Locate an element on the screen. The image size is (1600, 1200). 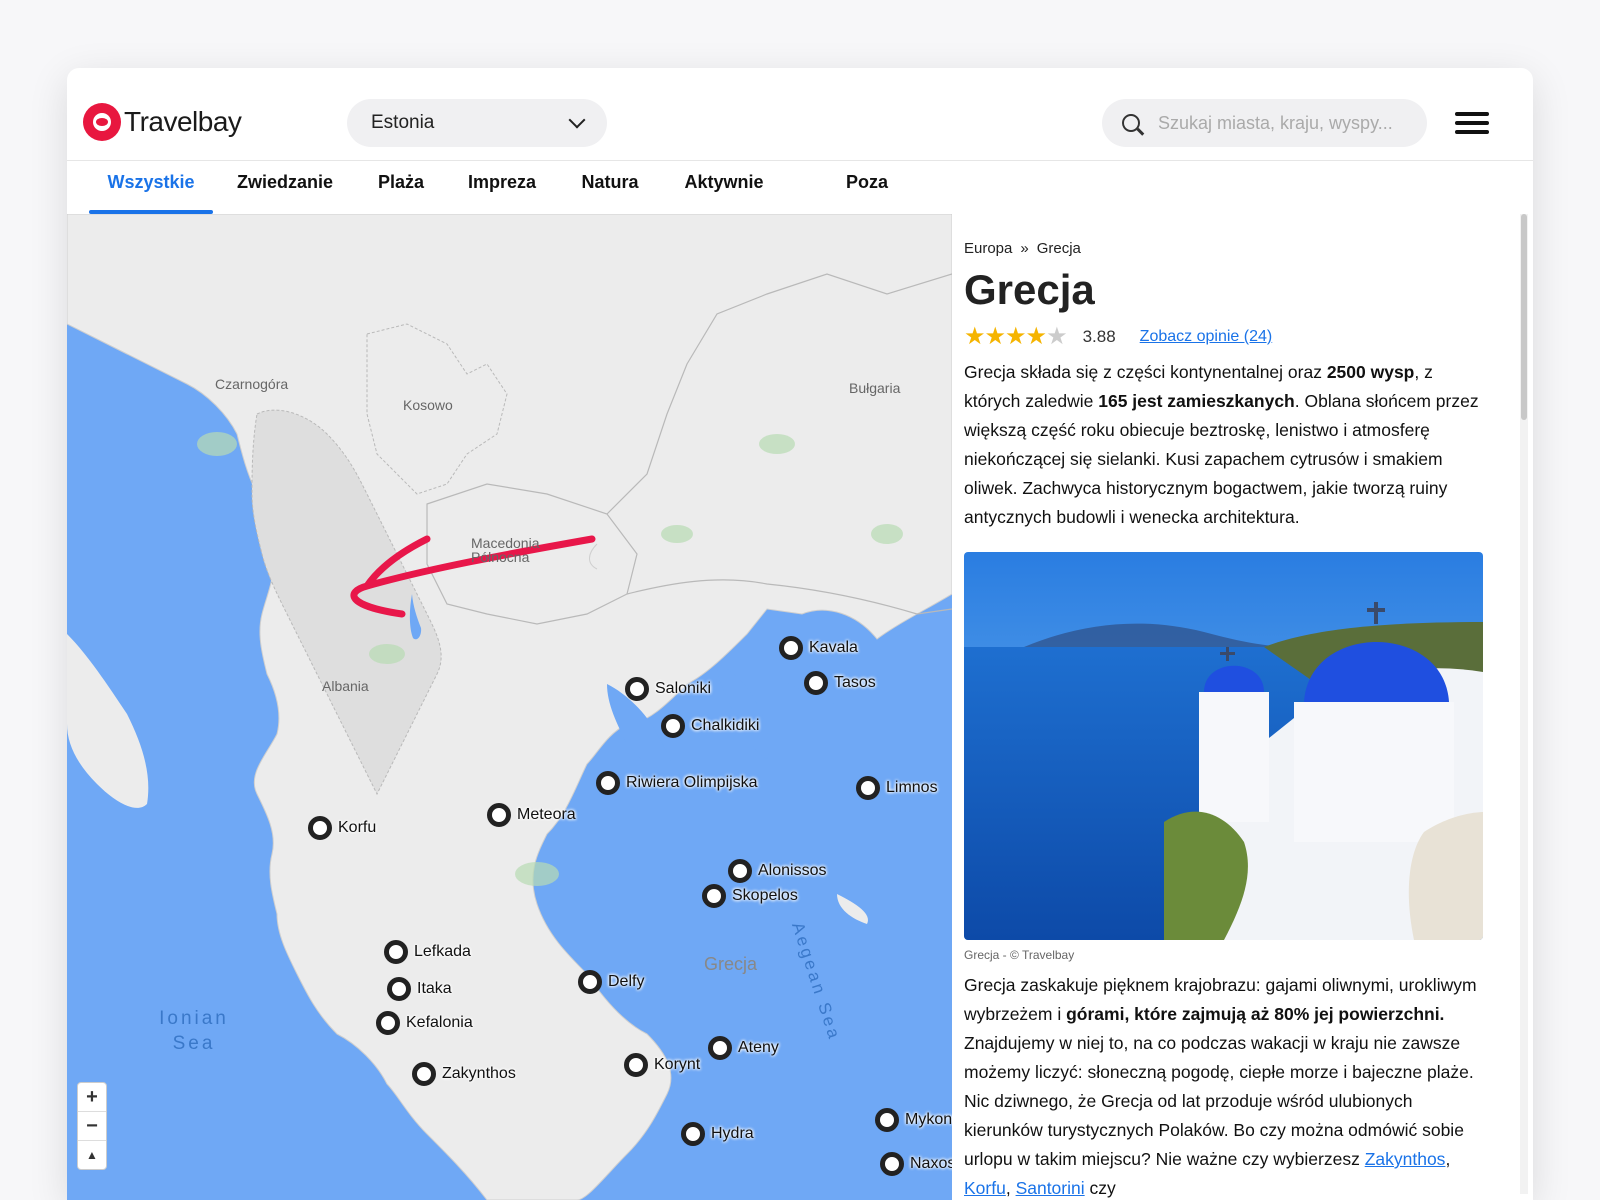
map-pin-tasos: Tasos is located at coordinates (840, 683).